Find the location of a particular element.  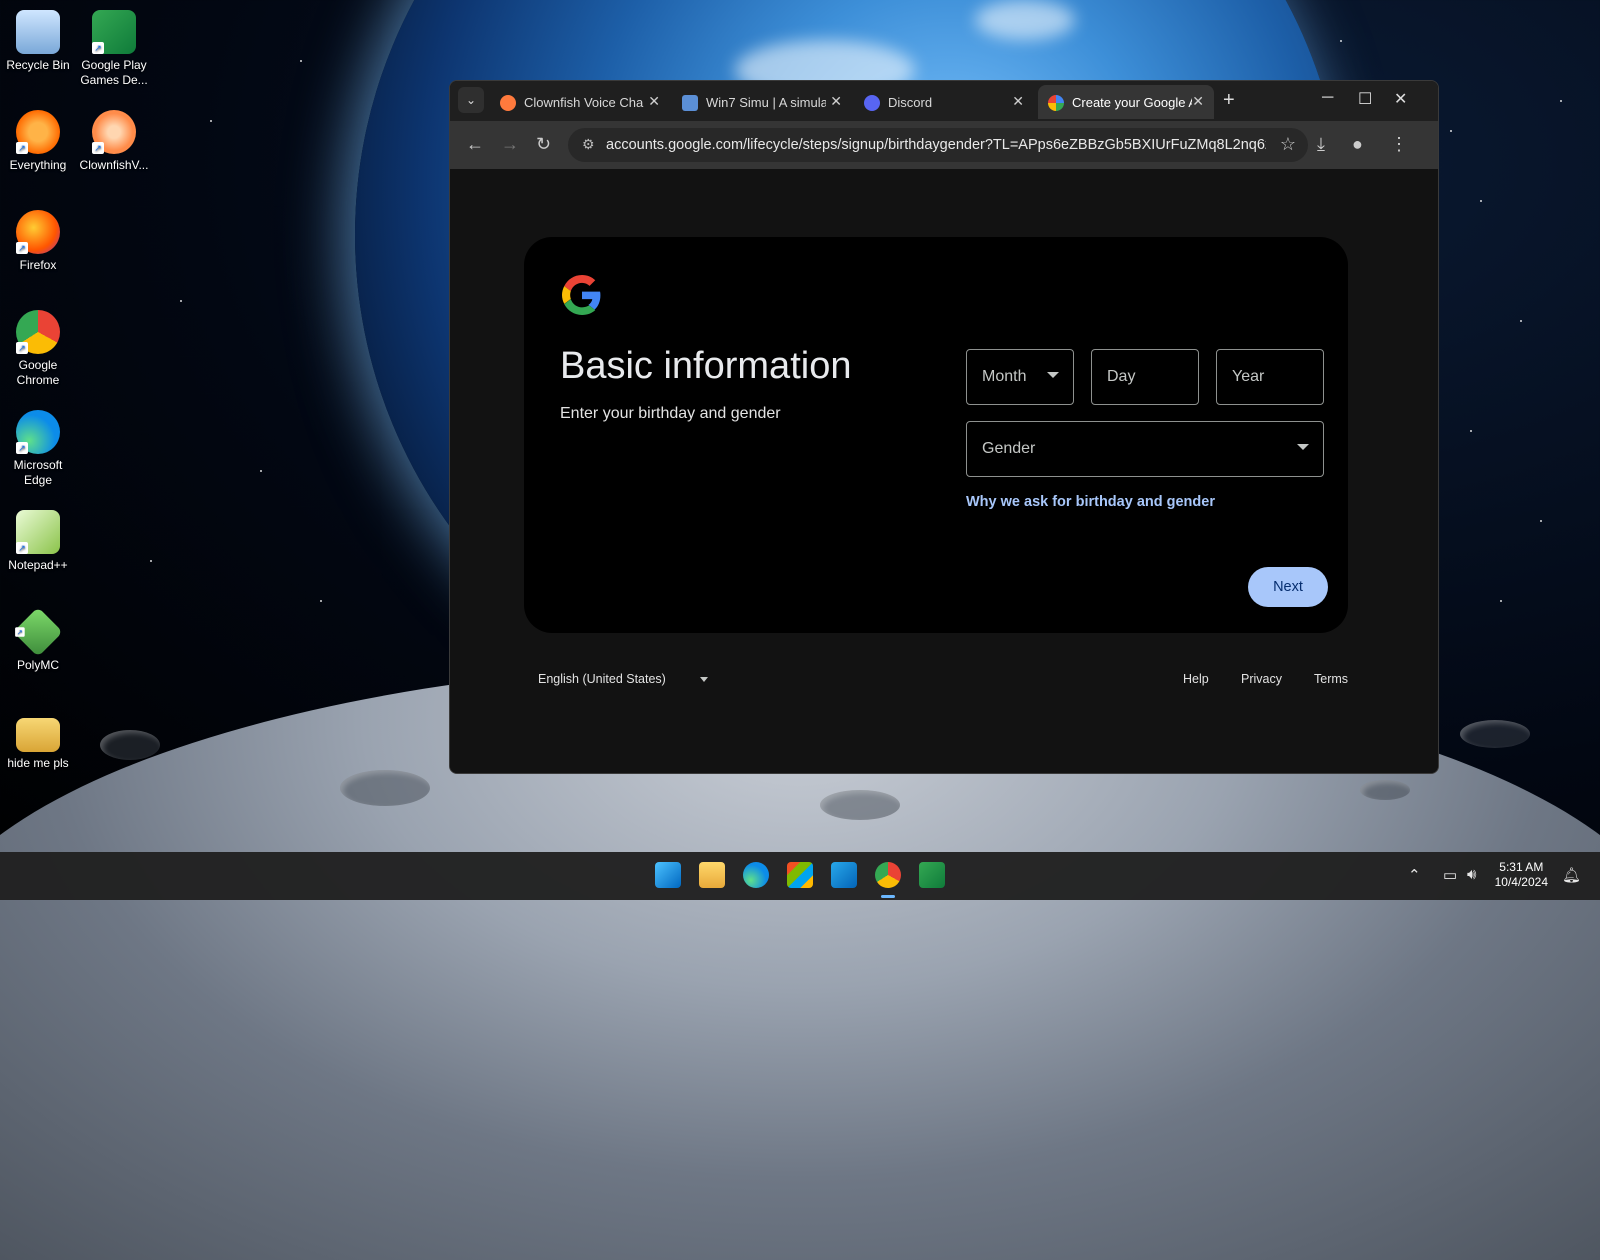

chrome-icon: ↗ is located at coordinates (38, 332).